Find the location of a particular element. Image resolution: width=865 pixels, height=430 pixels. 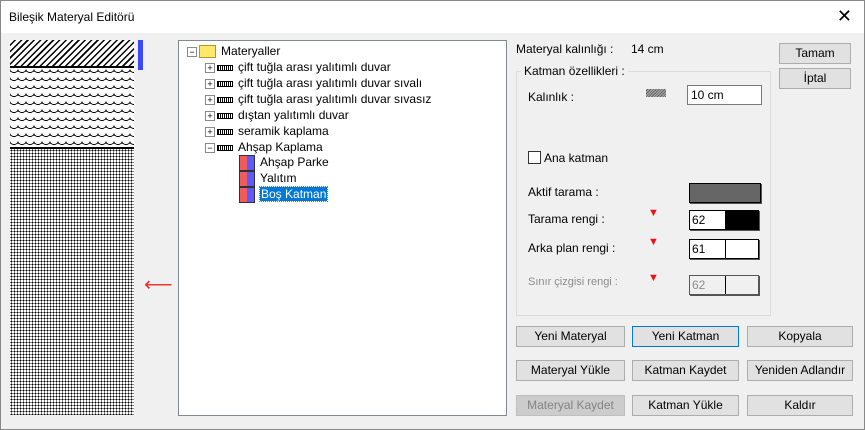

tree-item-layer-selected: Boş Katman is located at coordinates (284, 194).